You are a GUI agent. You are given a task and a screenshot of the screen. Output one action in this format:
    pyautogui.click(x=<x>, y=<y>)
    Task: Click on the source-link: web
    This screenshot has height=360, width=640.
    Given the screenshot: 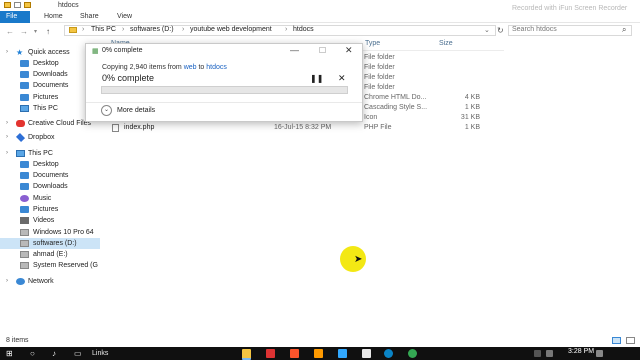 What is the action you would take?
    pyautogui.click(x=190, y=67)
    